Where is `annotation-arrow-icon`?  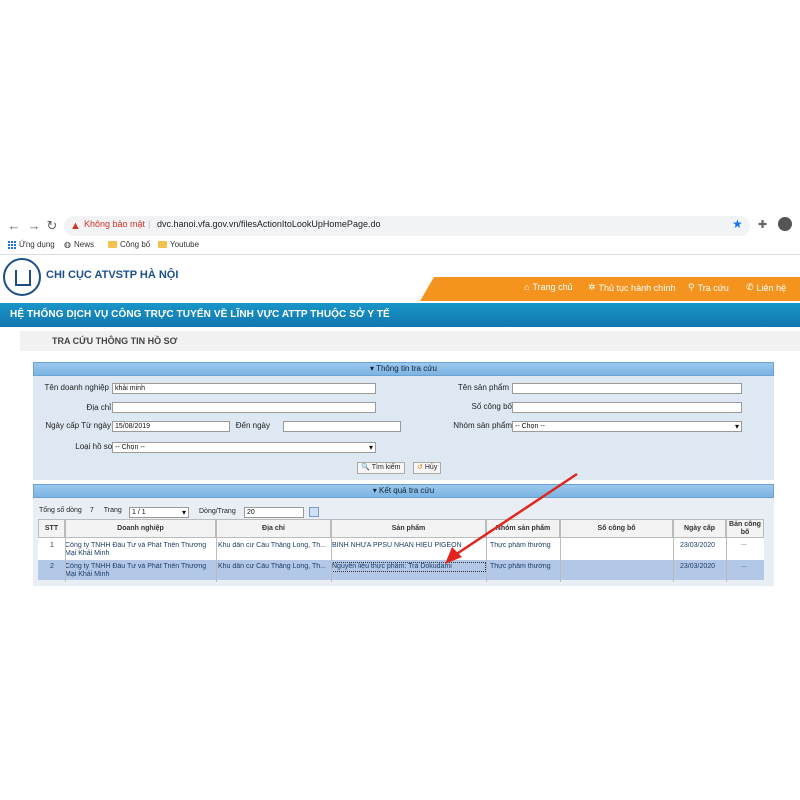
annotation-arrow-icon is located at coordinates (511, 518).